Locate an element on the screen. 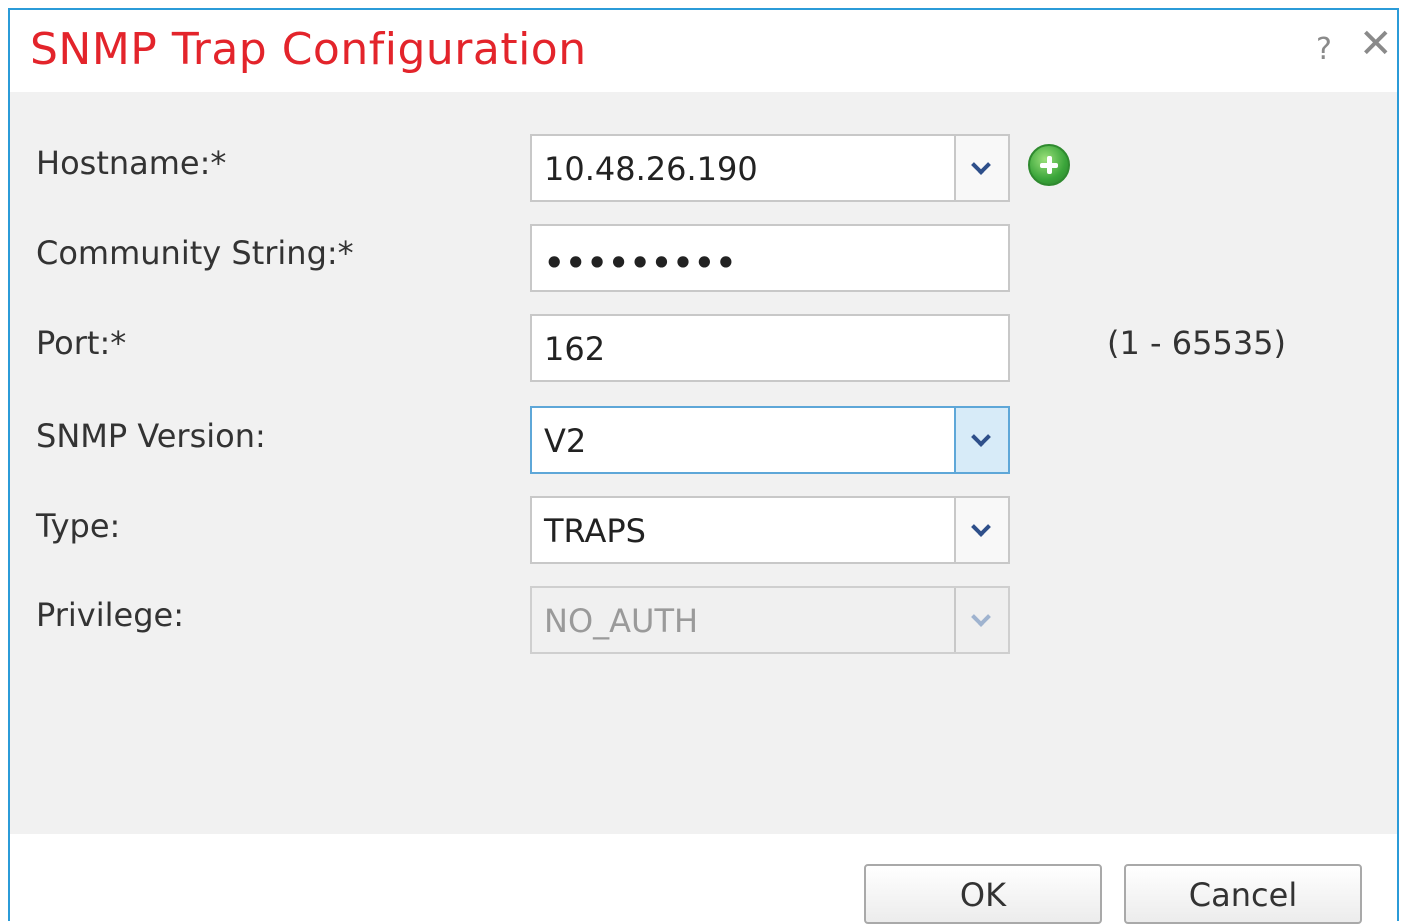 Image resolution: width=1401 pixels, height=924 pixels. dialog-titlebar: SNMP Trap Configuration ? ✕ is located at coordinates (703, 51).